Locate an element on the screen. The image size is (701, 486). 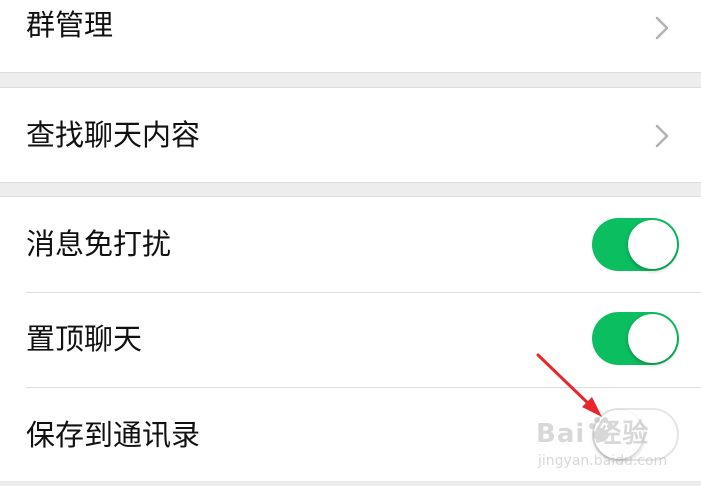
mute-label: 消息免打扰 is located at coordinates (99, 244).